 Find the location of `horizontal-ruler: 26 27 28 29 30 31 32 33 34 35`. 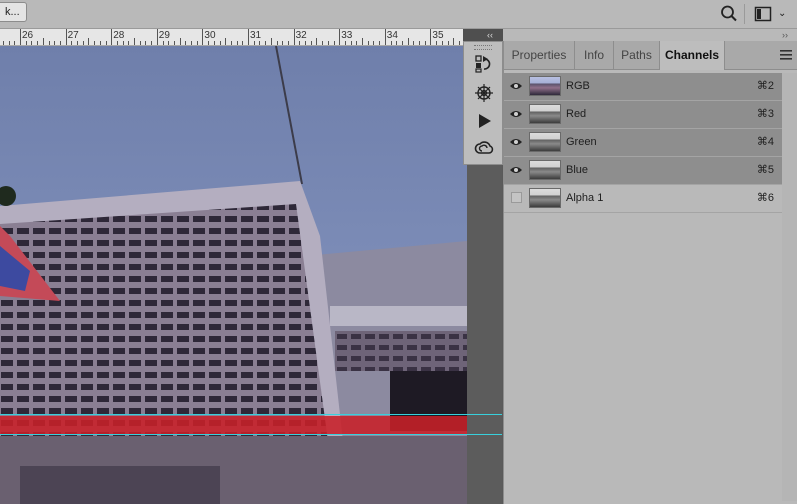

horizontal-ruler: 26 27 28 29 30 31 32 33 34 35 is located at coordinates (233, 37).